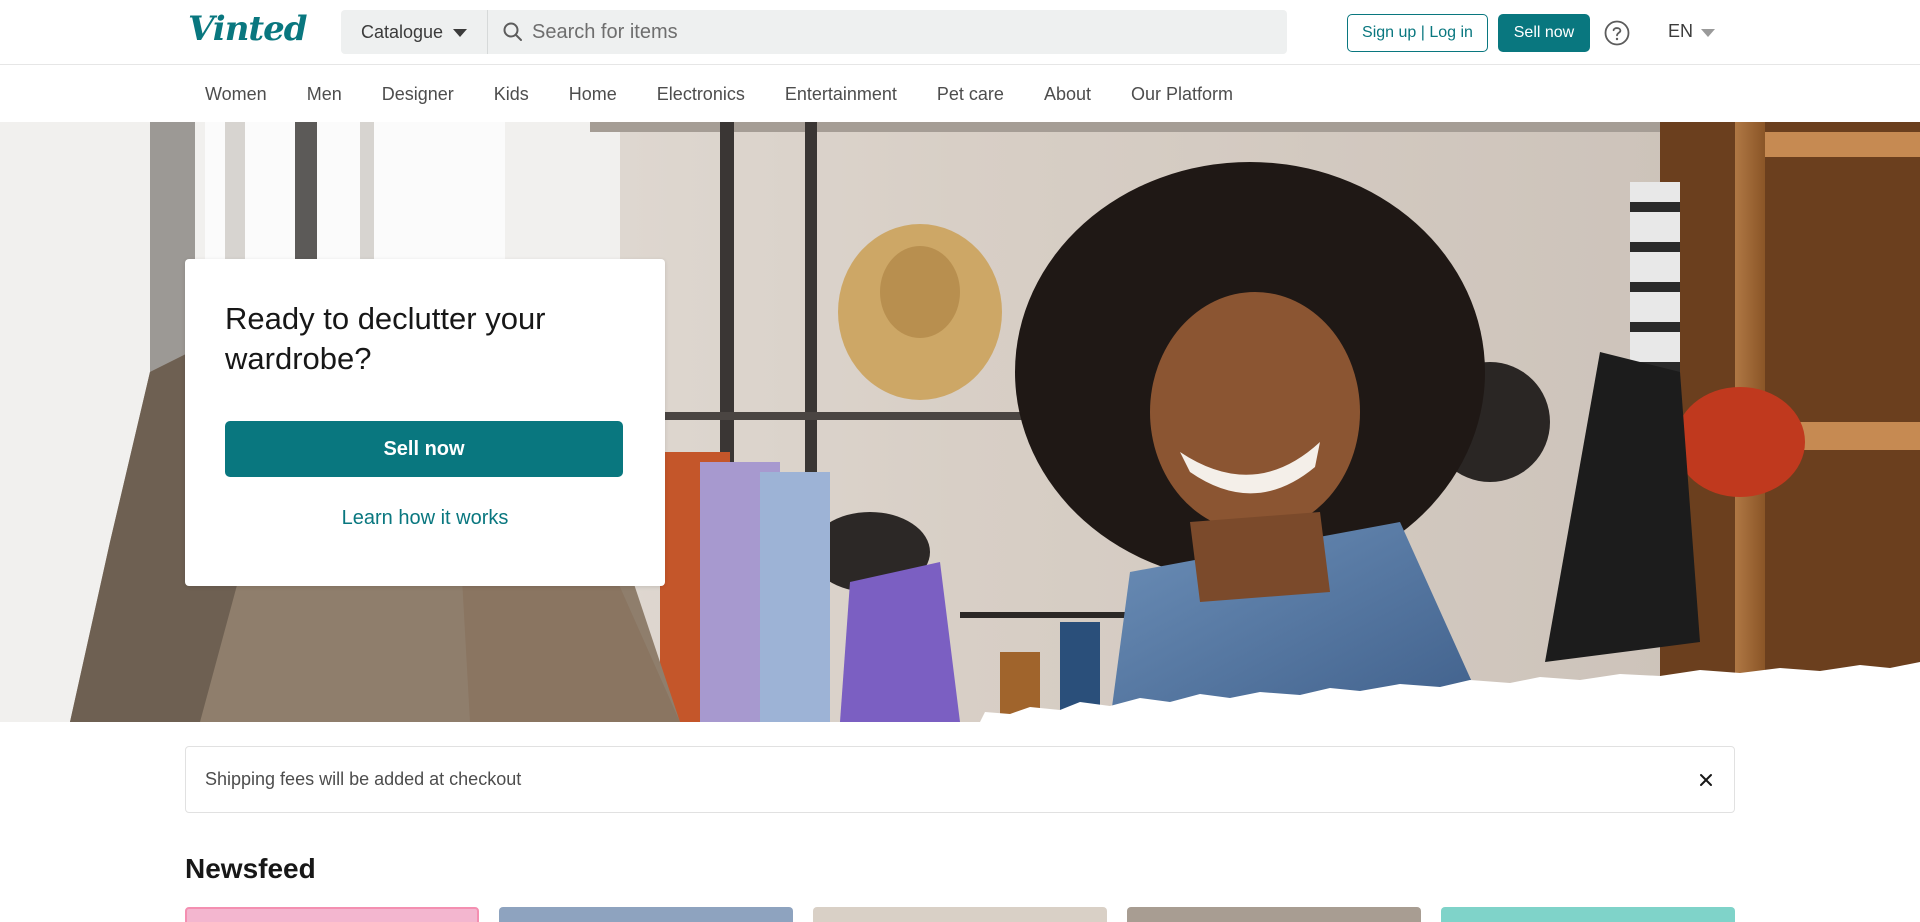 The image size is (1920, 922). What do you see at coordinates (701, 94) in the screenshot?
I see `nav-item-electronics: Electronics` at bounding box center [701, 94].